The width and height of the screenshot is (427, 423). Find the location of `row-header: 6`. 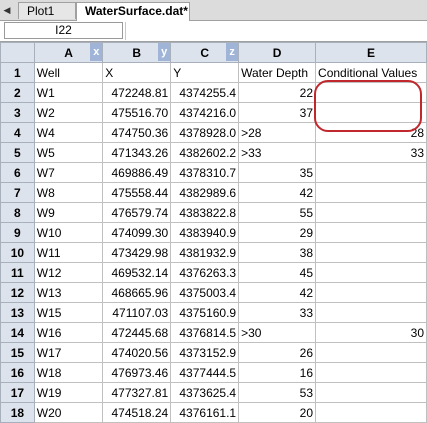

row-header: 6 is located at coordinates (17, 172).